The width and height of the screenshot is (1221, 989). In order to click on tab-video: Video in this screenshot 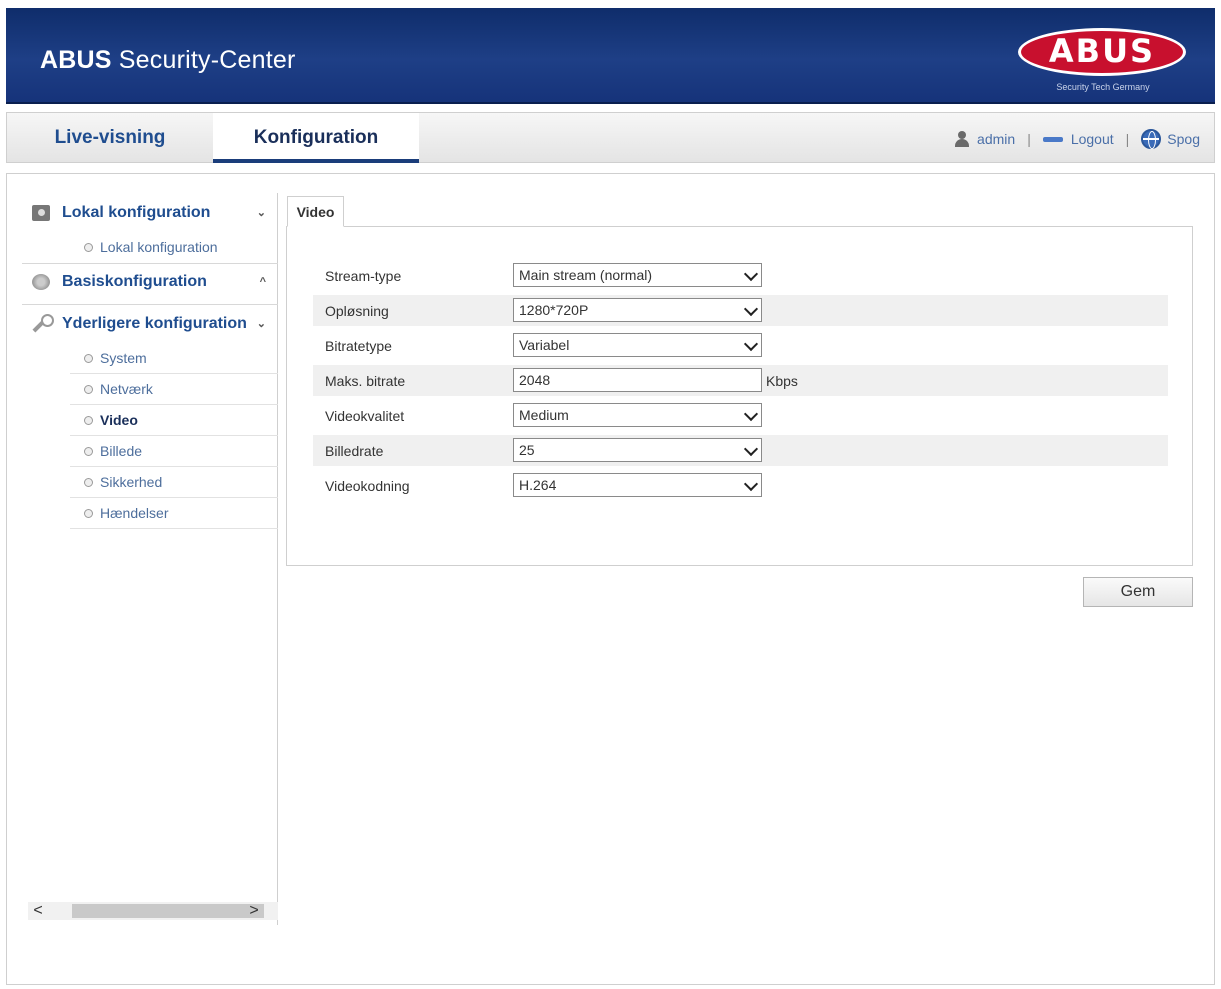, I will do `click(315, 211)`.